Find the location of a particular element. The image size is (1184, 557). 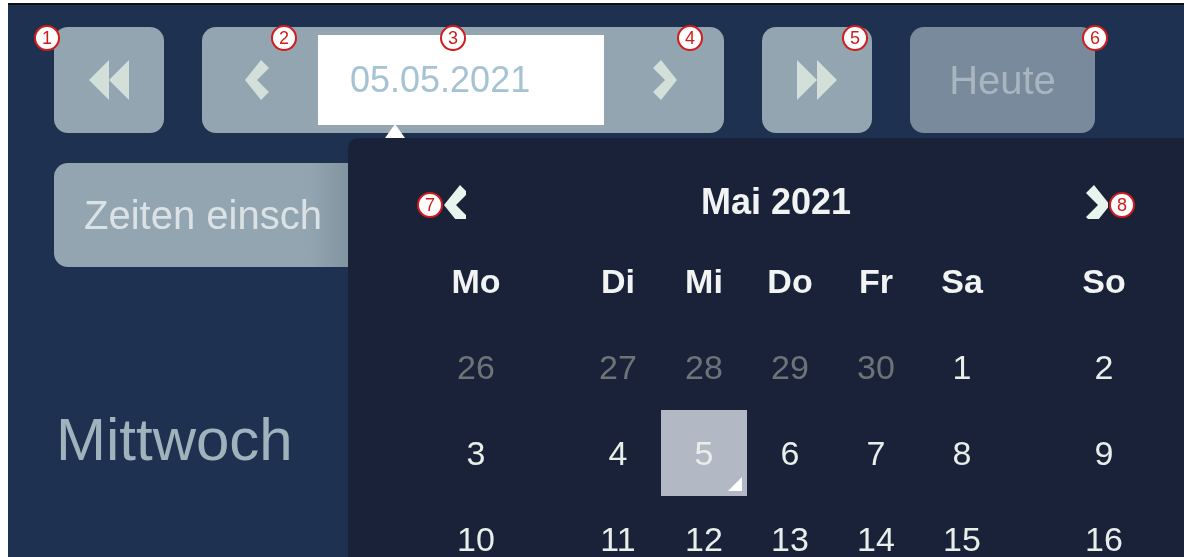

callout-marker: 1 is located at coordinates (47, 38).